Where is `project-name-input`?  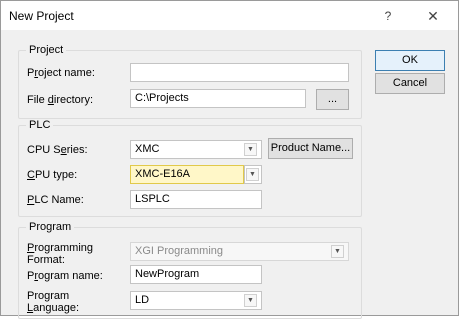
project-name-input is located at coordinates (239, 72).